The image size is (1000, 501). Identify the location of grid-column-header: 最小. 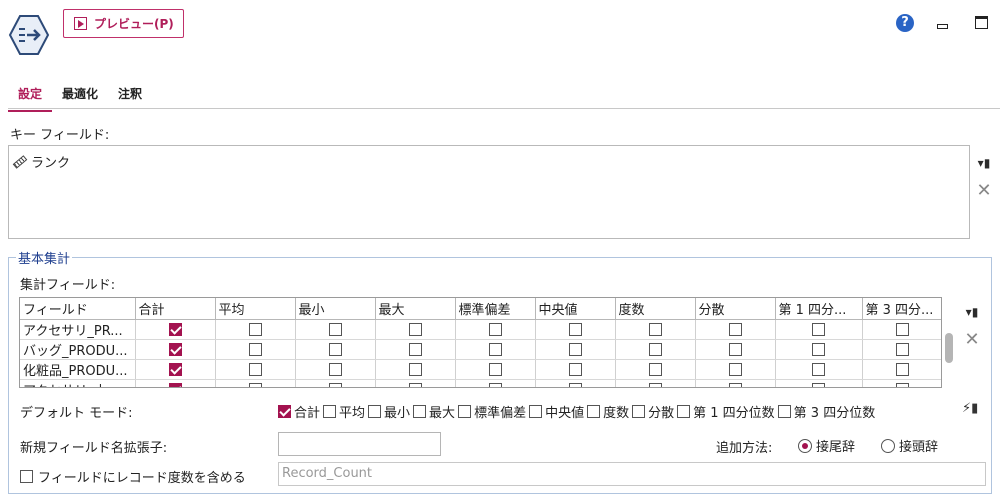
(335, 309).